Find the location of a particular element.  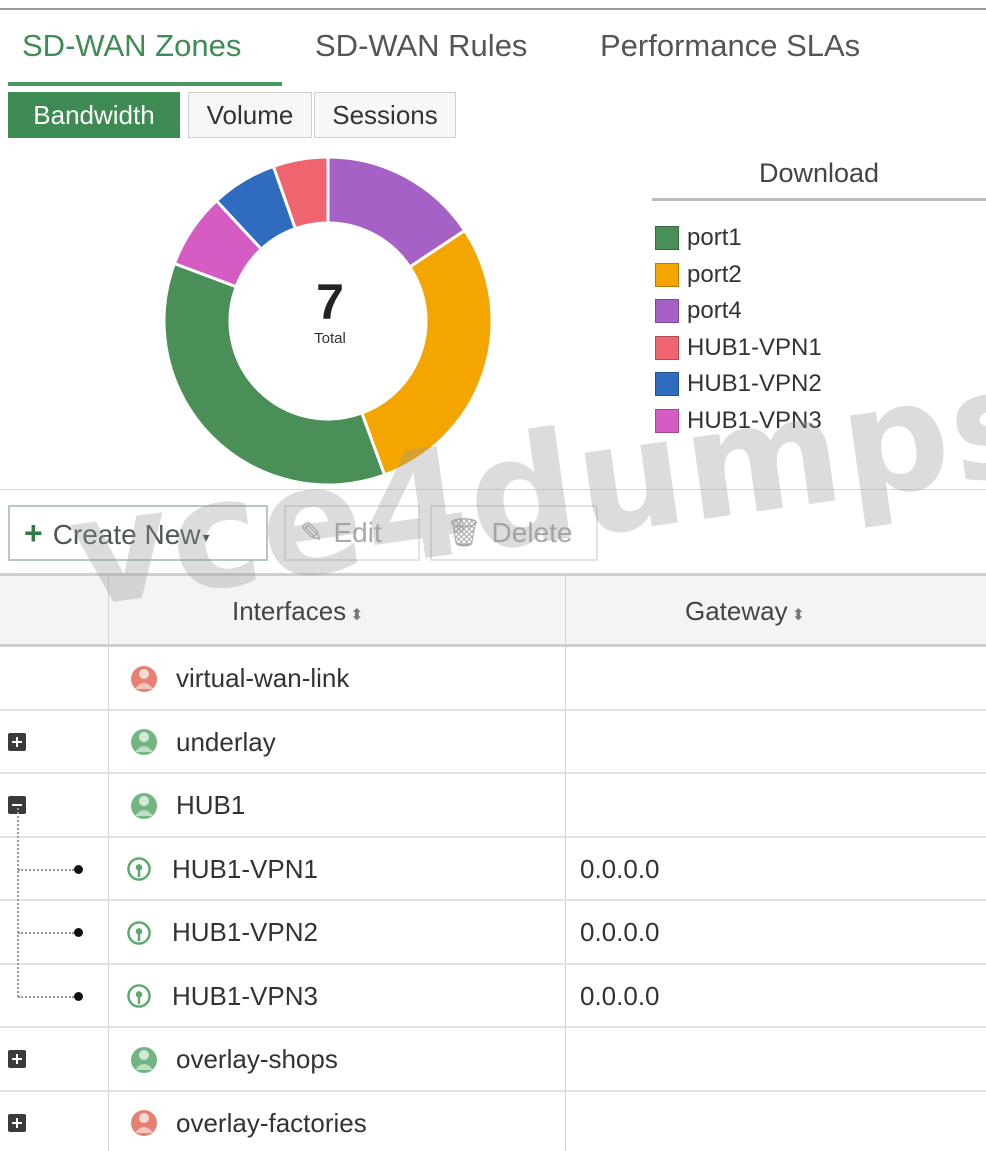

interface-name: underlay is located at coordinates (226, 741).